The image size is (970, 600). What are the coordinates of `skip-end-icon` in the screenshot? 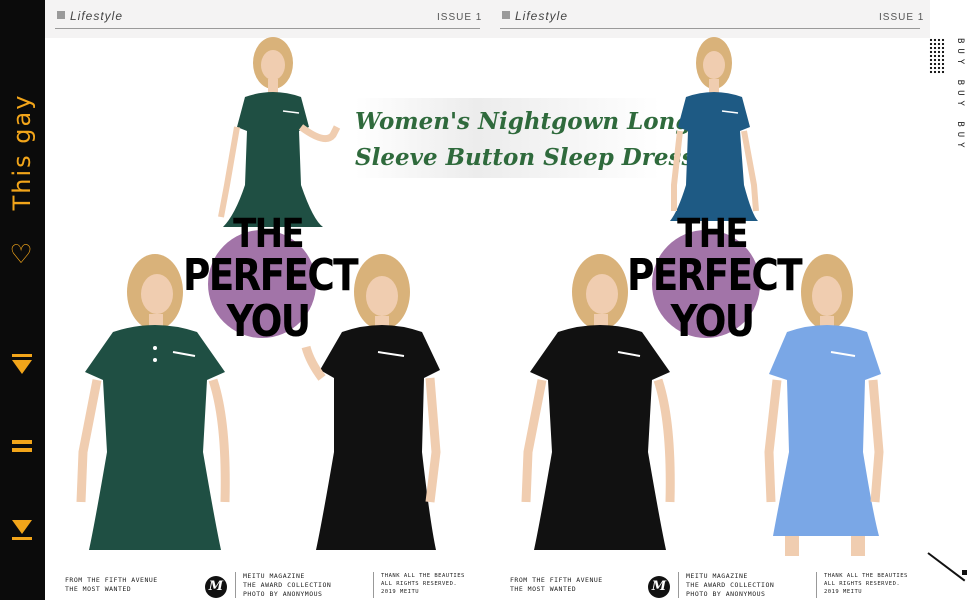 It's located at (22, 364).